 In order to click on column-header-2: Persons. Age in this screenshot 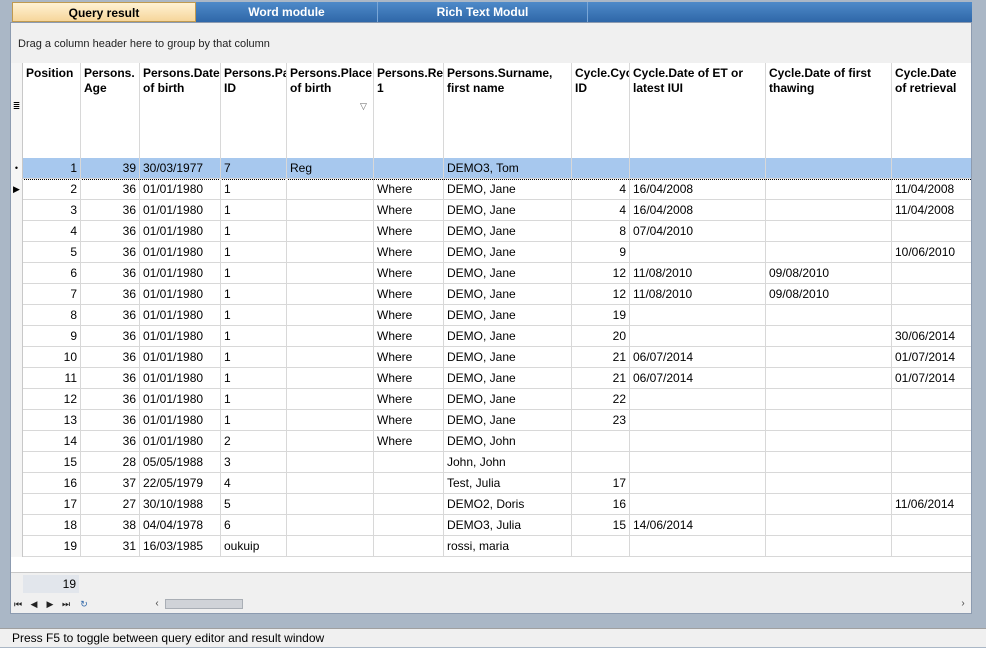, I will do `click(110, 110)`.